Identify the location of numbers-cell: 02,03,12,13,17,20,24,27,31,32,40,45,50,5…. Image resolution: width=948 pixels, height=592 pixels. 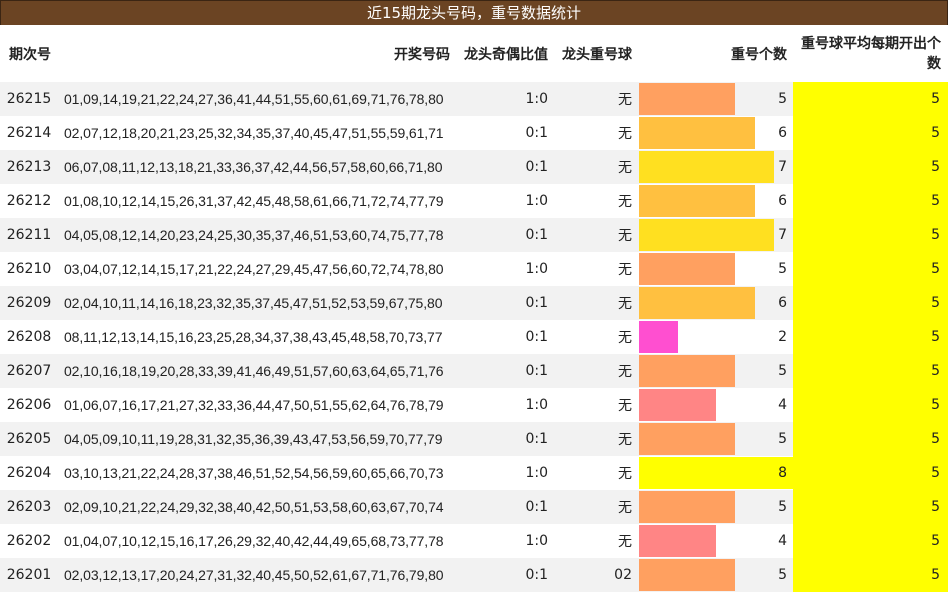
(254, 575).